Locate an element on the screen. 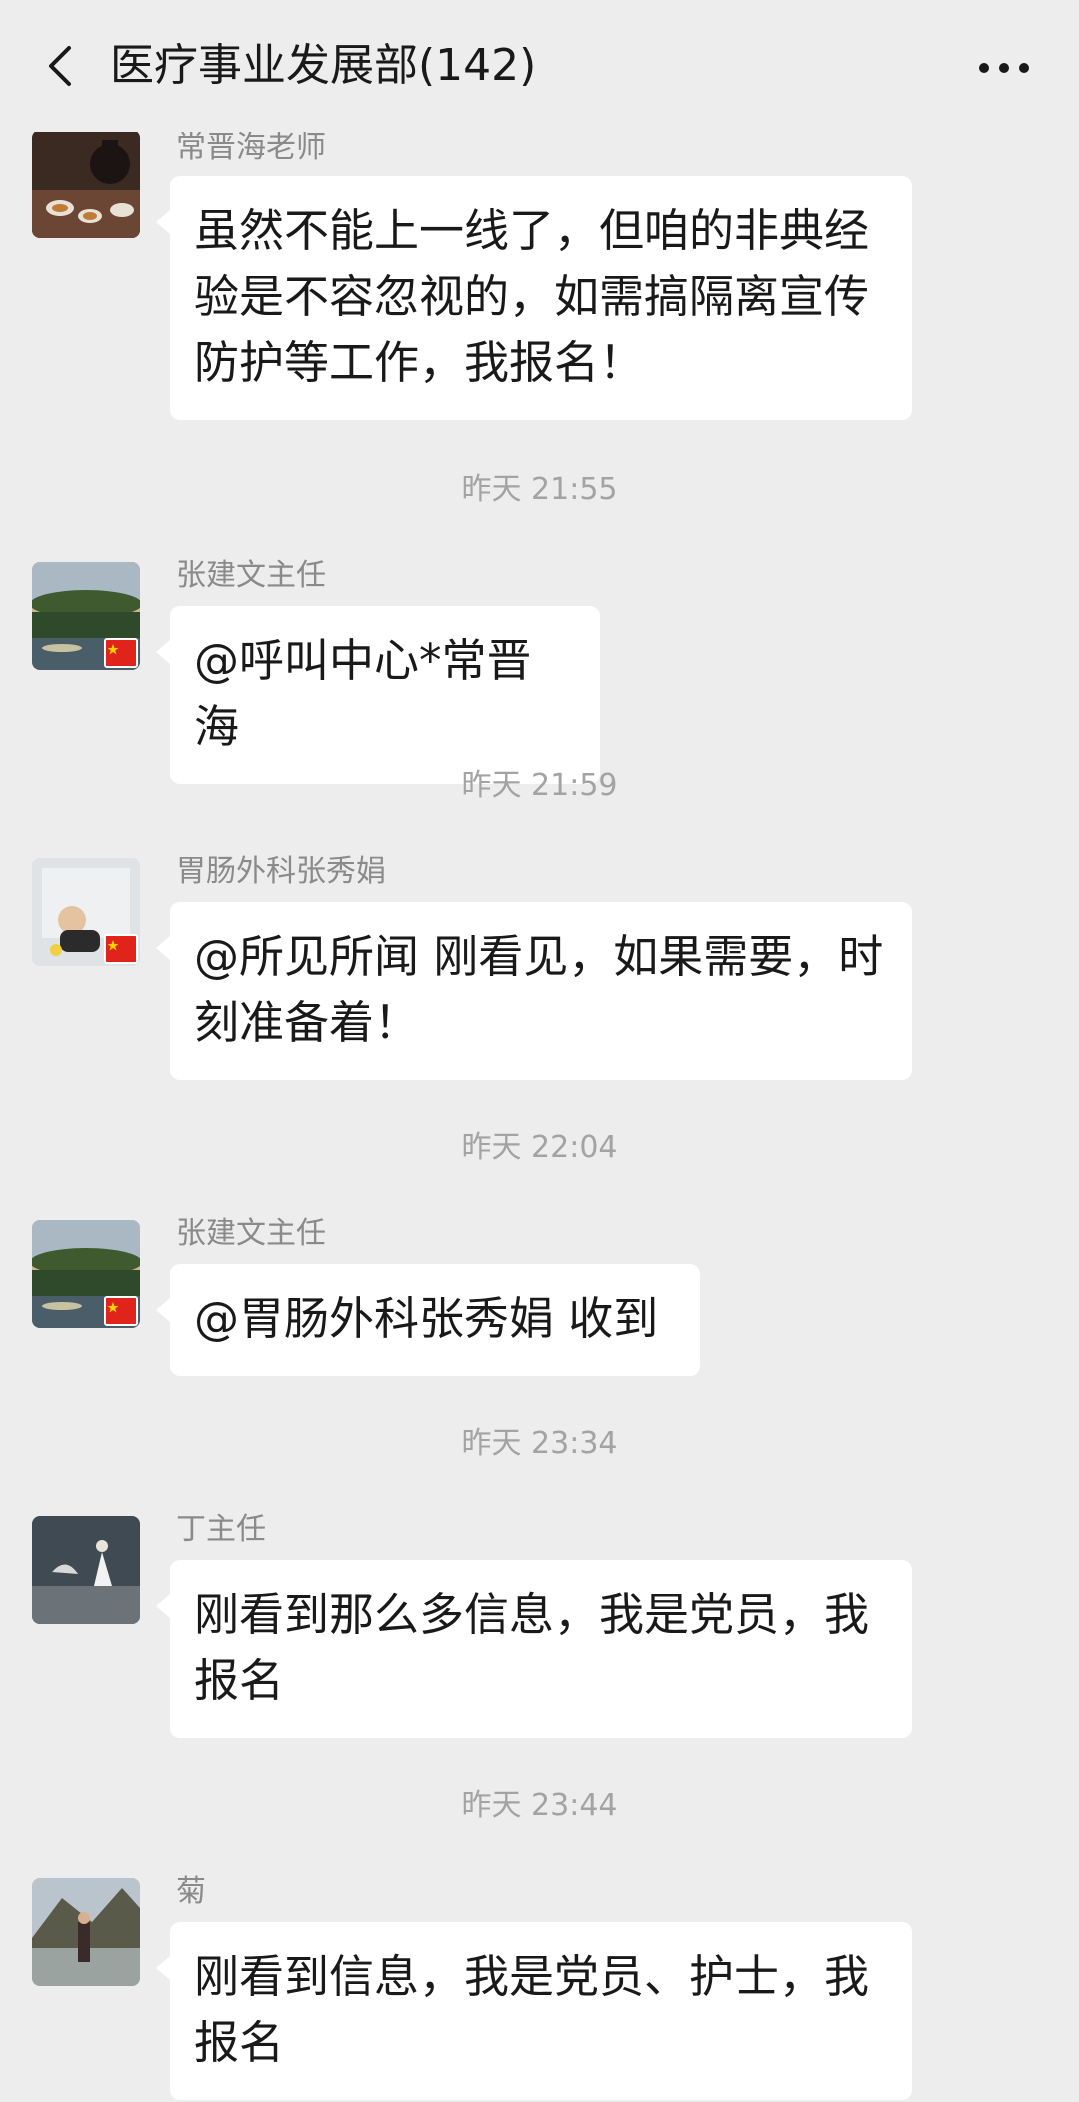 This screenshot has height=2102, width=1079. message-bubble: @所见所闻 刚看见，如果需要，时刻准备着！ is located at coordinates (534, 991).